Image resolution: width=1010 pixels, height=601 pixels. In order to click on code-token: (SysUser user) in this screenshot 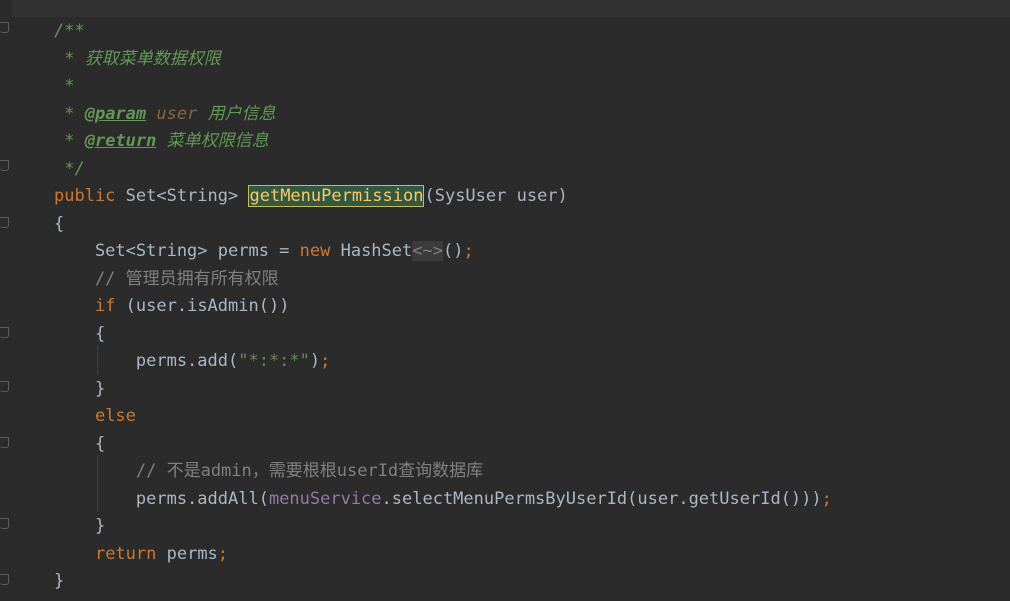, I will do `click(496, 196)`.